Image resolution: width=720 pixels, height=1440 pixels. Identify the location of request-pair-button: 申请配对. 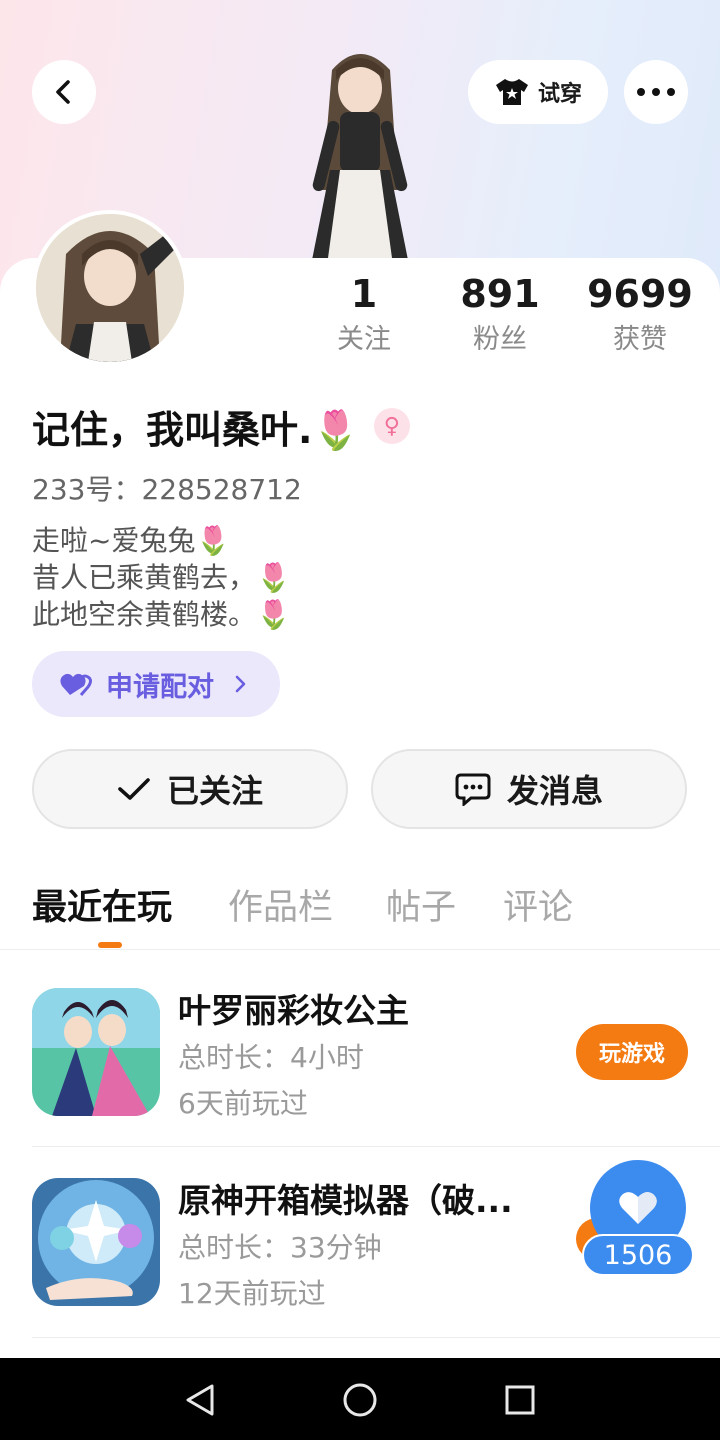
(156, 684).